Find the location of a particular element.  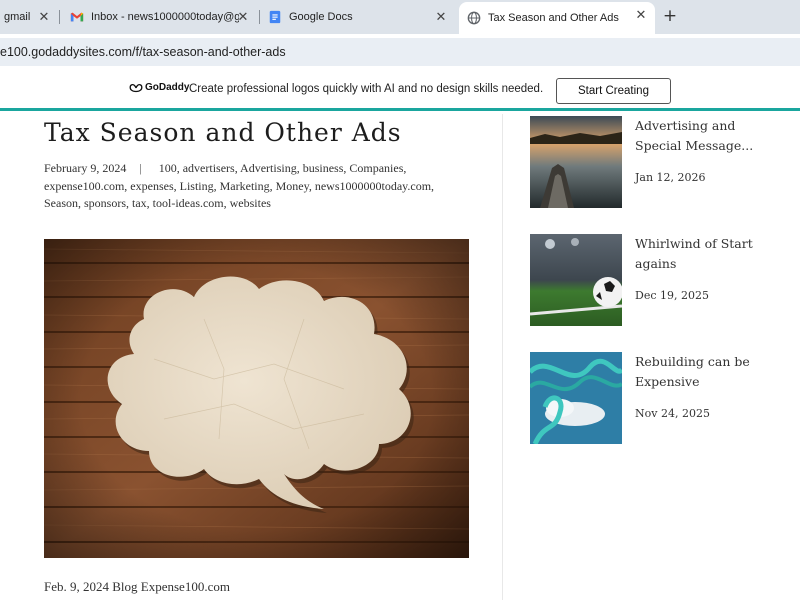

tab-title: Tax Season and Other Ads is located at coordinates (553, 18).